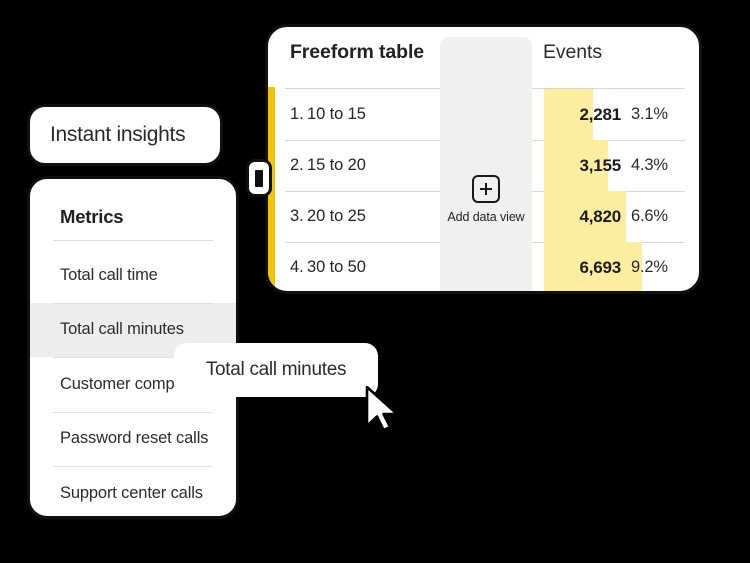 The height and width of the screenshot is (563, 750). I want to click on row-percent: 4.3%, so click(649, 165).